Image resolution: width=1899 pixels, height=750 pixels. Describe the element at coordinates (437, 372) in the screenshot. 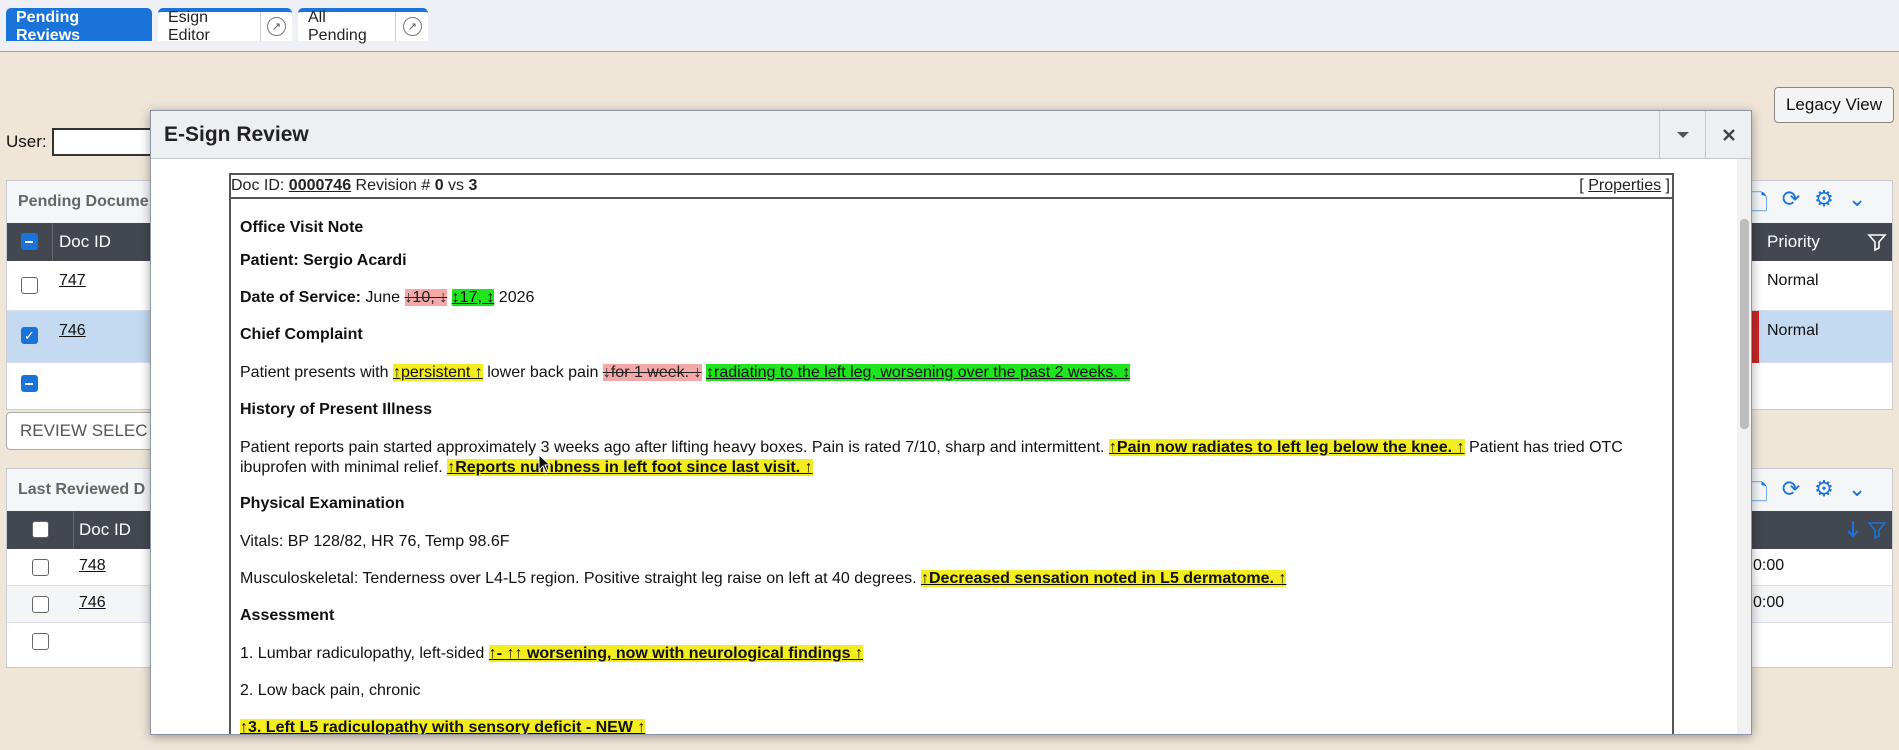

I see `modified-text: ↑persistent ↑` at that location.